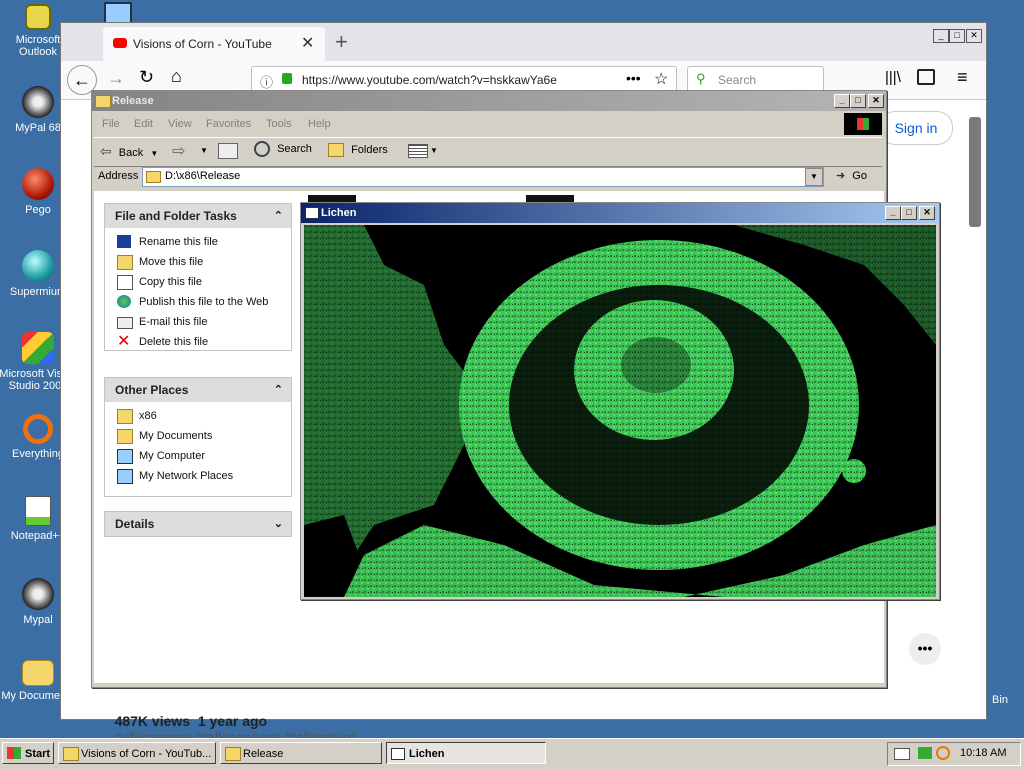  Describe the element at coordinates (173, 322) in the screenshot. I see `task-label: E-mail this file` at that location.